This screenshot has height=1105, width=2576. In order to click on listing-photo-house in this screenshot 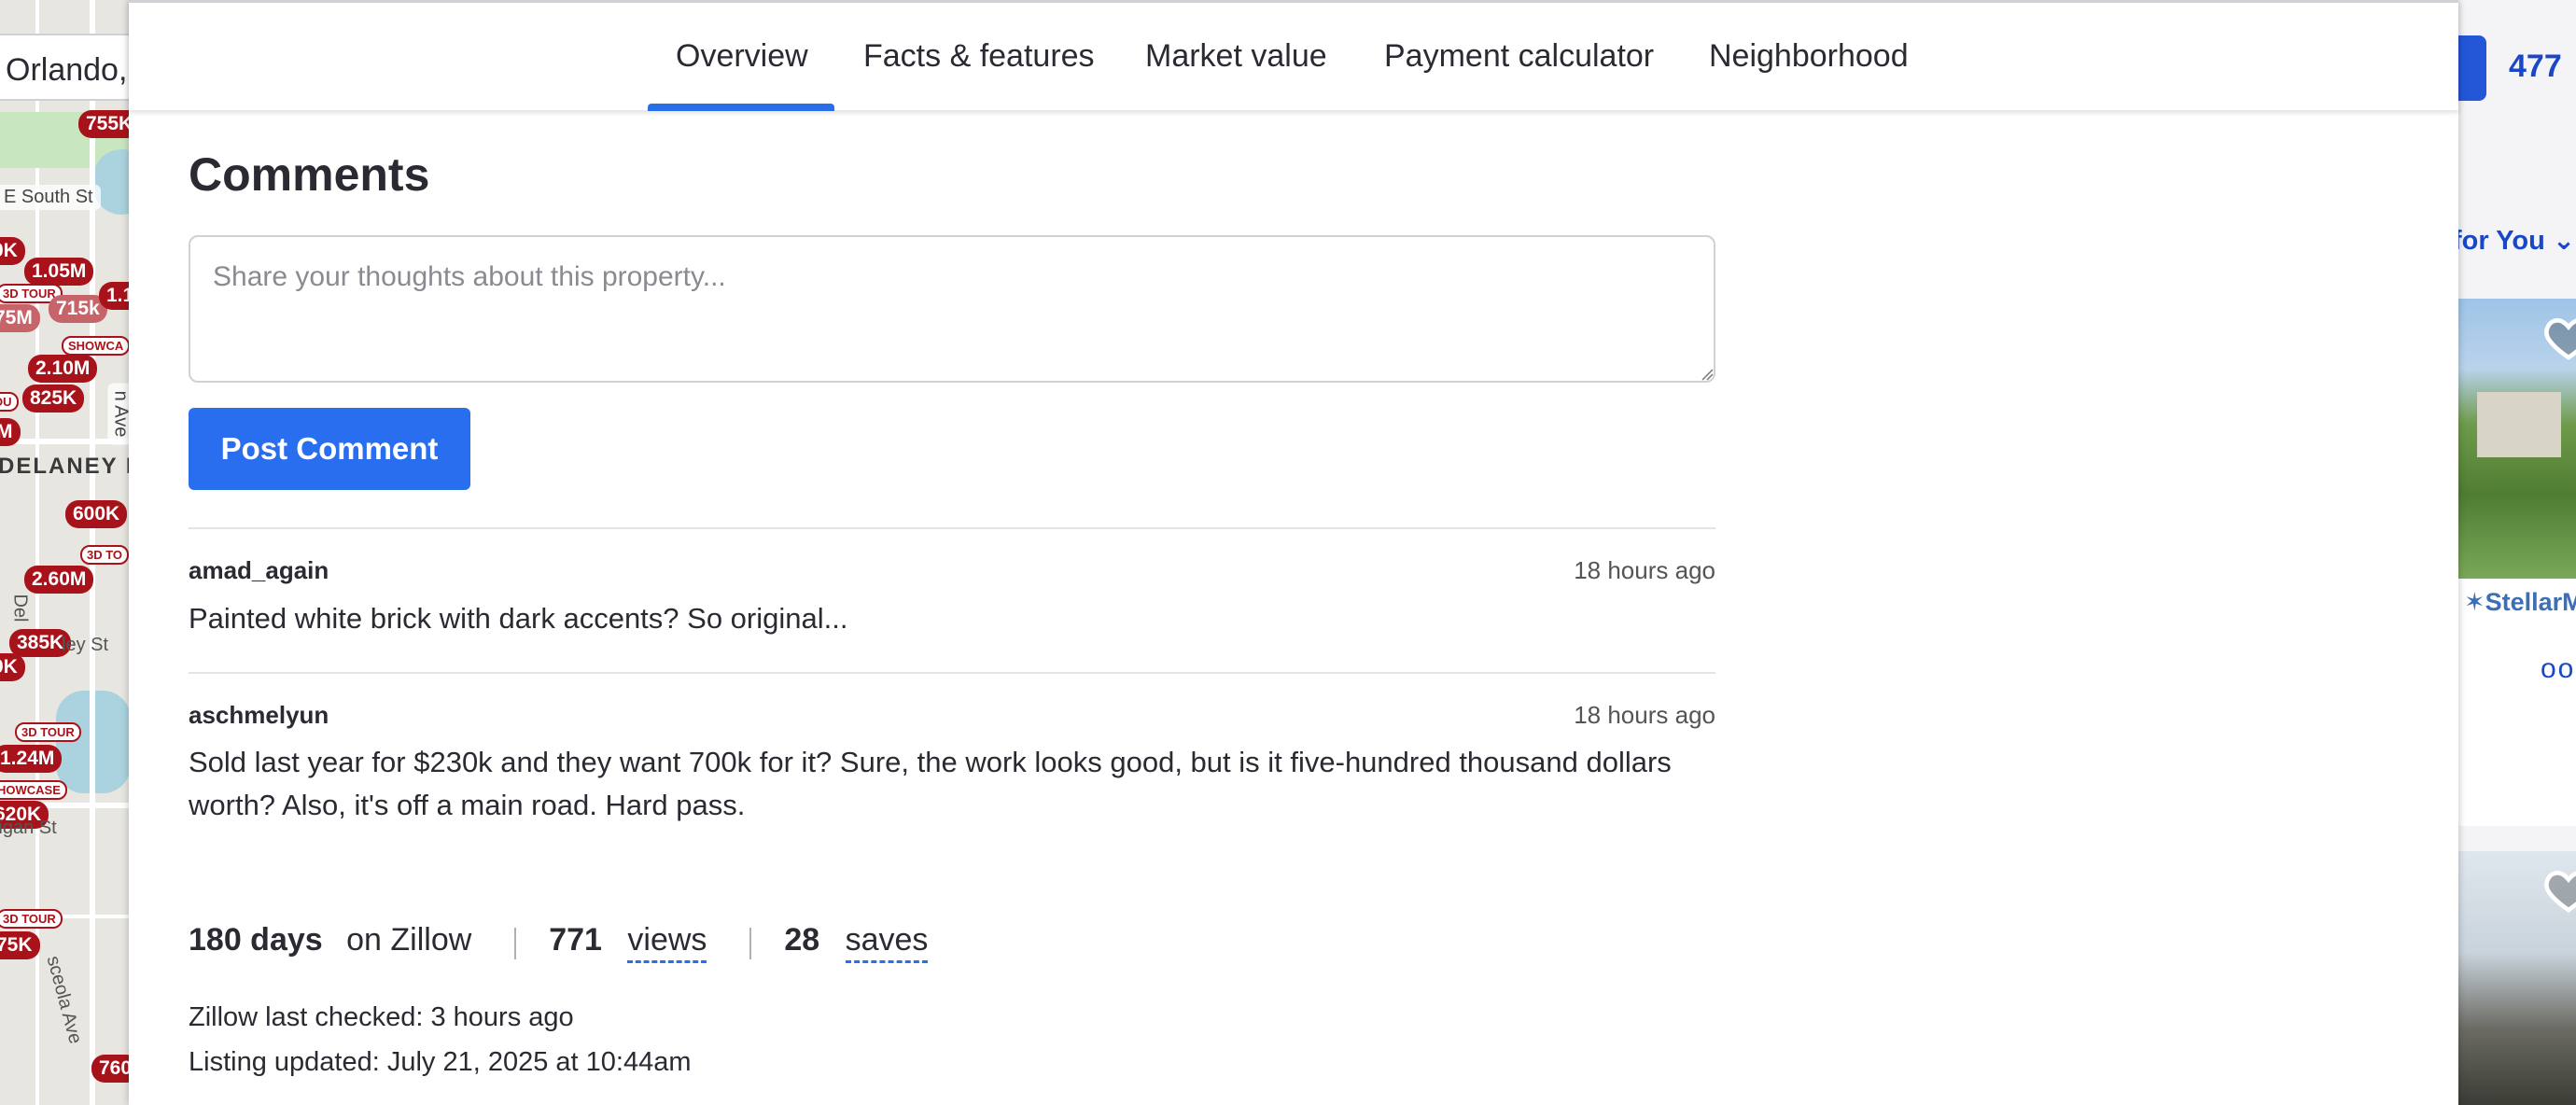, I will do `click(2519, 424)`.